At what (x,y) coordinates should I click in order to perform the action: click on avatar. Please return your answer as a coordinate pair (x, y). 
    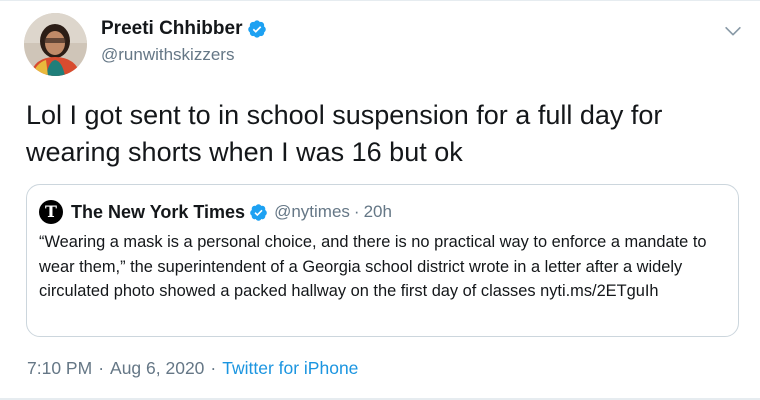
    Looking at the image, I should click on (55, 44).